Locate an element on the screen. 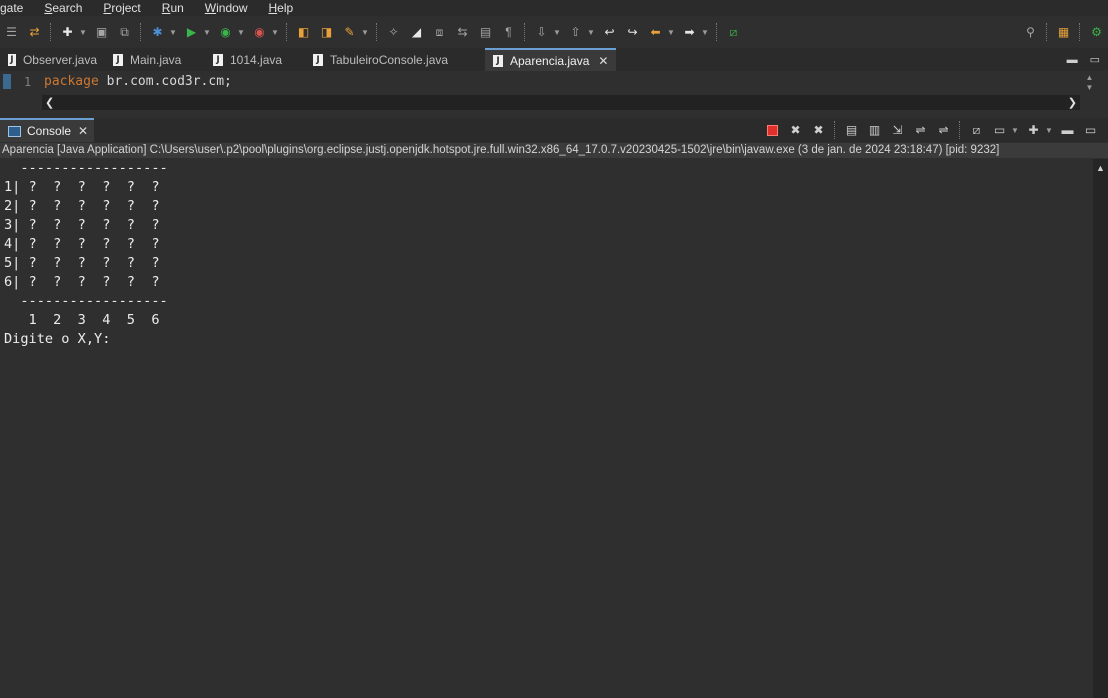 The height and width of the screenshot is (698, 1108). word-wrap-icon: ⇆ is located at coordinates (462, 32).